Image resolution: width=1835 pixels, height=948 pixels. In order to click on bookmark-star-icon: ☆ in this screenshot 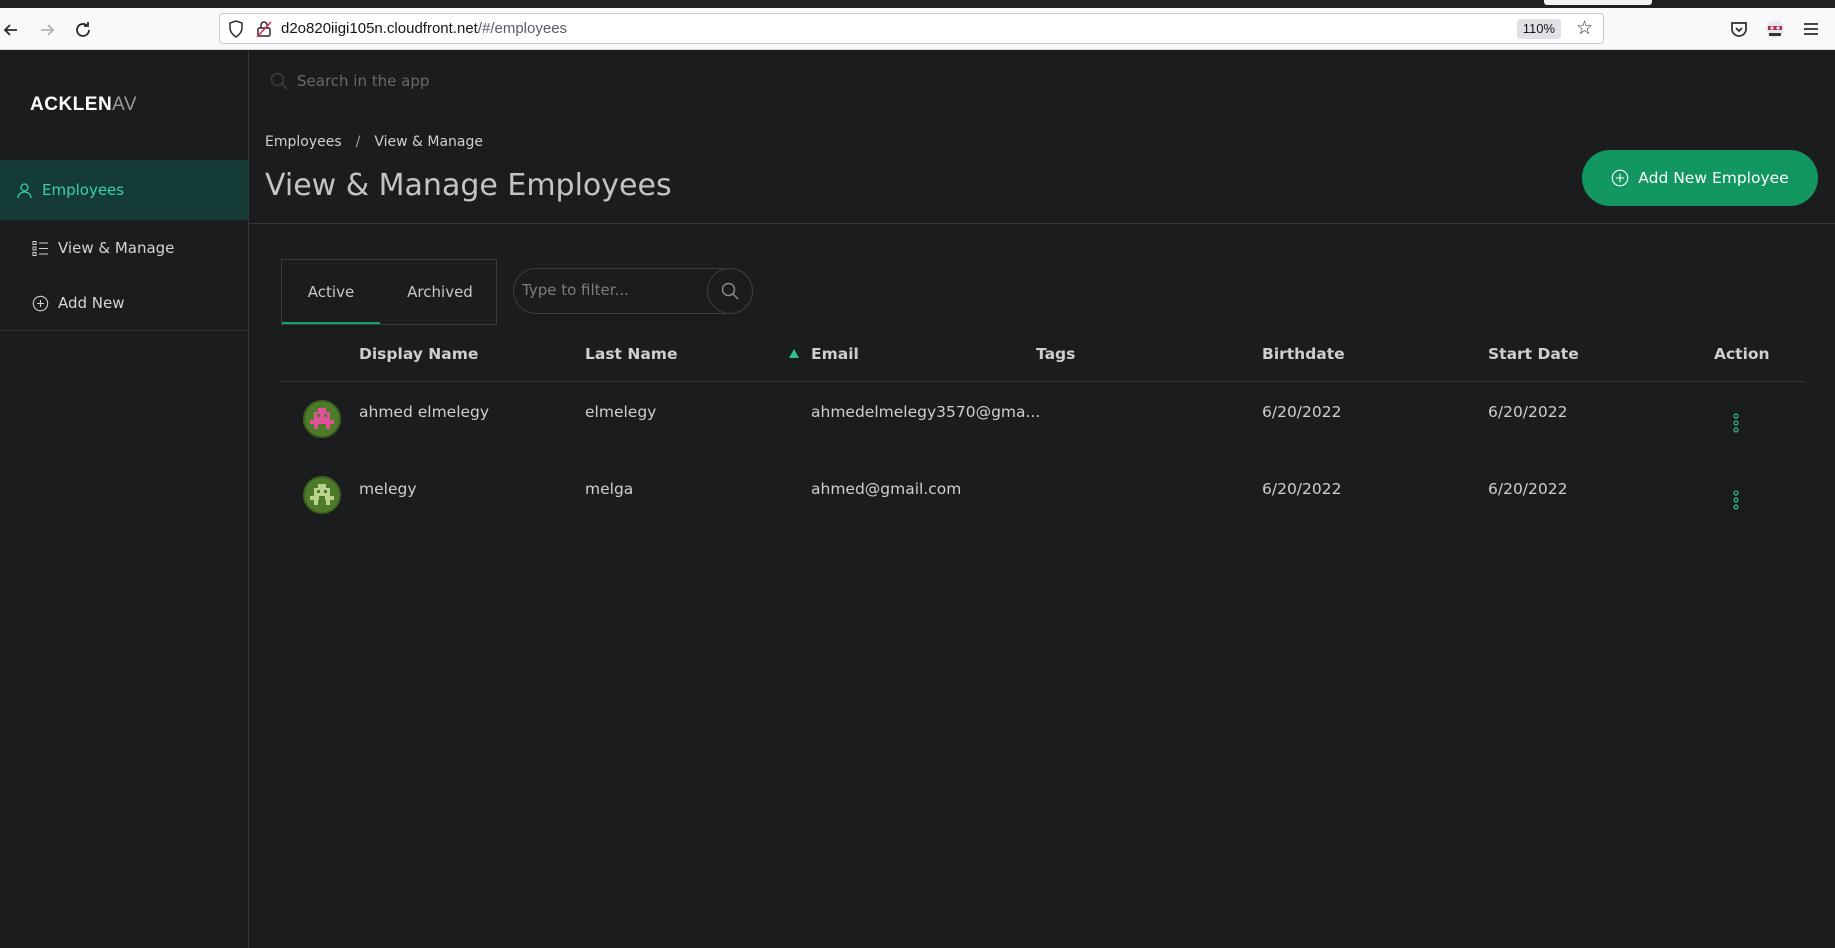, I will do `click(1584, 28)`.